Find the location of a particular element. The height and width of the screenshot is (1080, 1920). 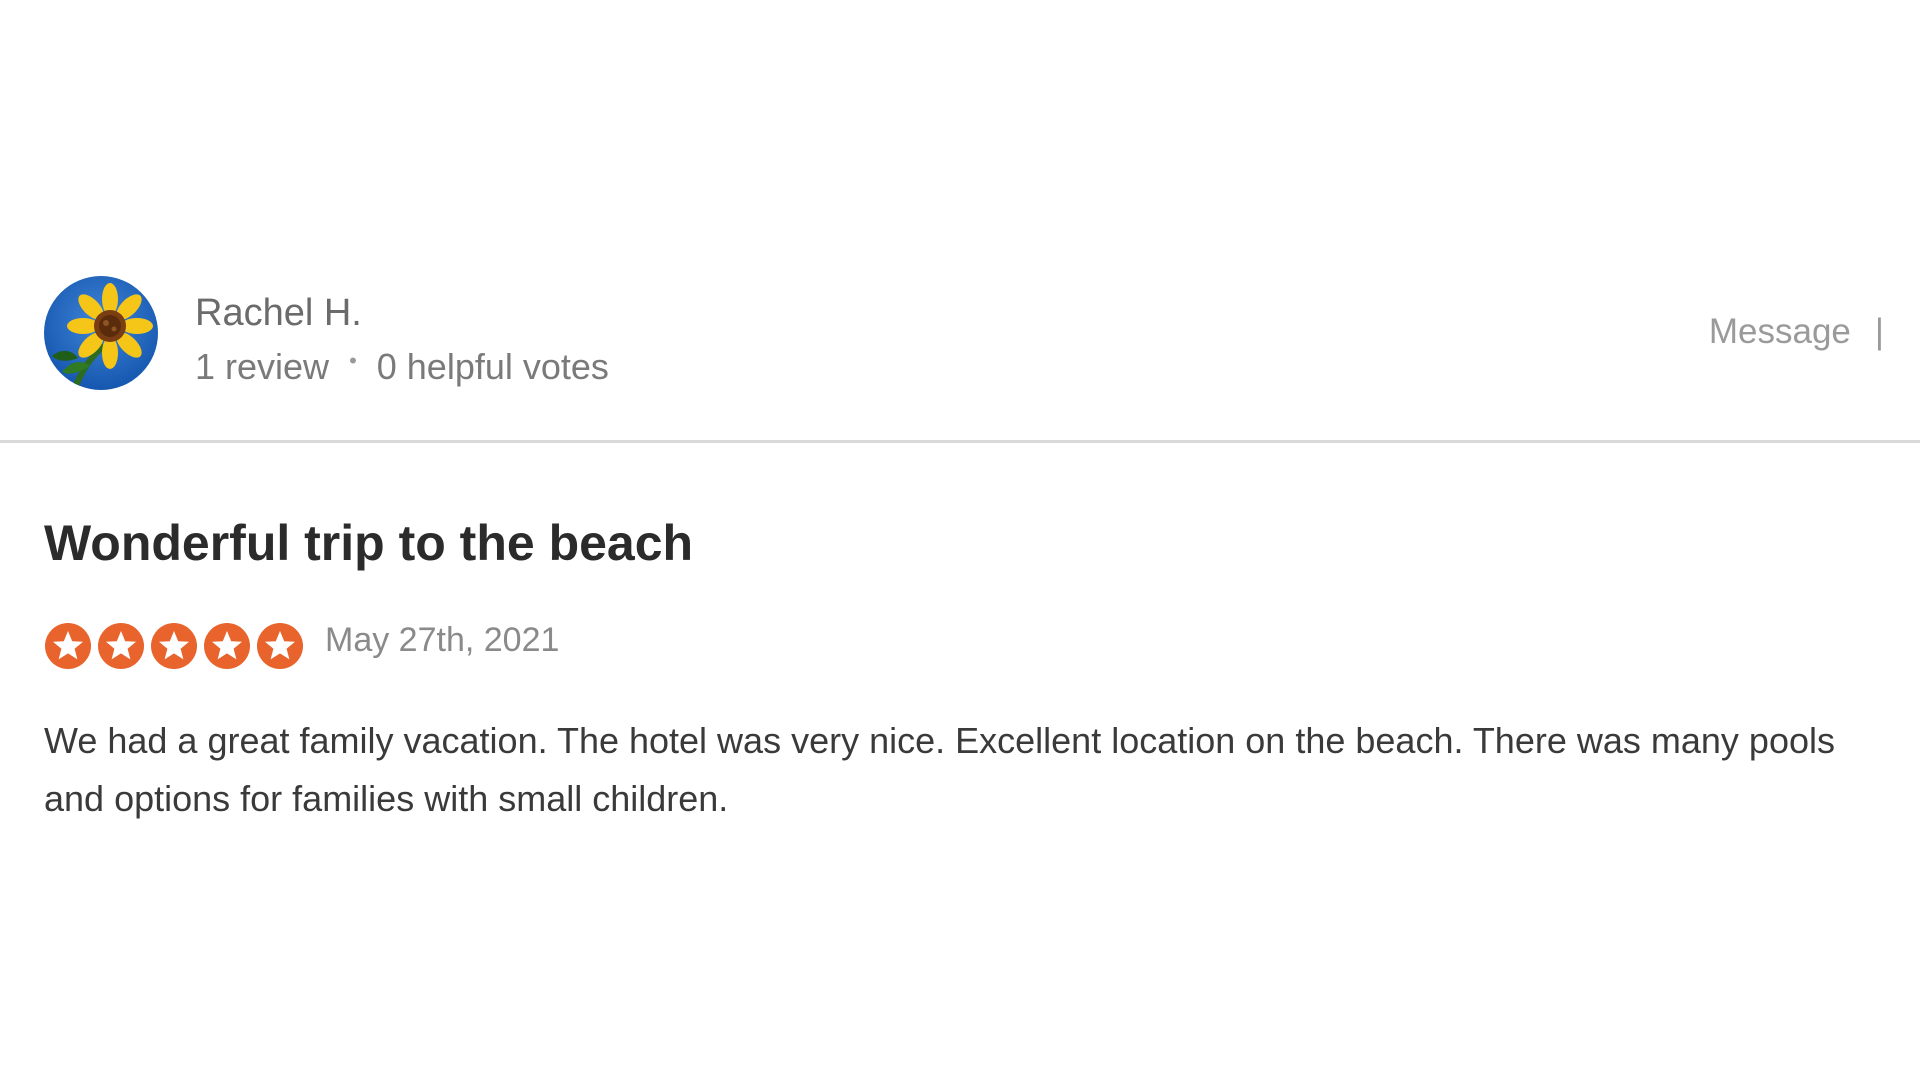

sunflower-avatar-icon is located at coordinates (101, 333).